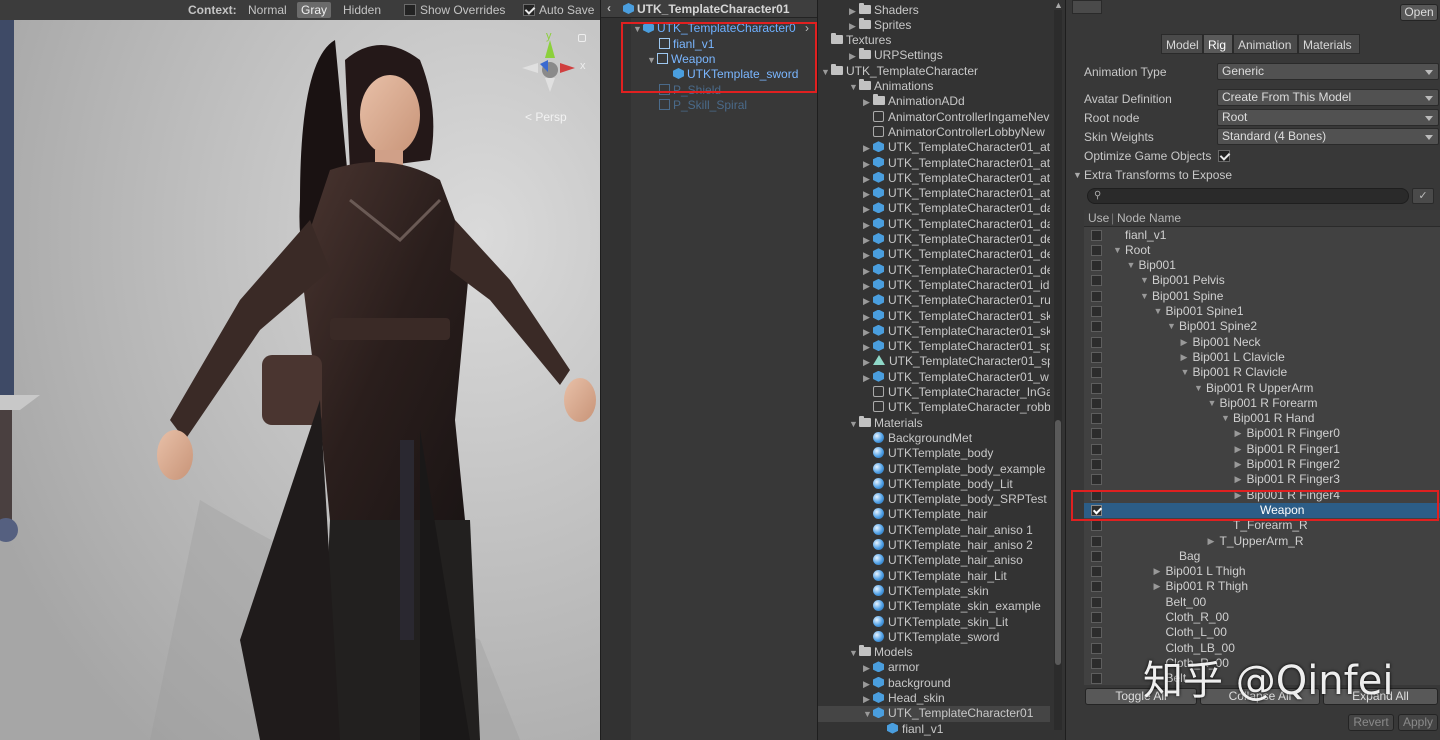 The width and height of the screenshot is (1440, 740). What do you see at coordinates (582, 38) in the screenshot?
I see `lock-icon` at bounding box center [582, 38].